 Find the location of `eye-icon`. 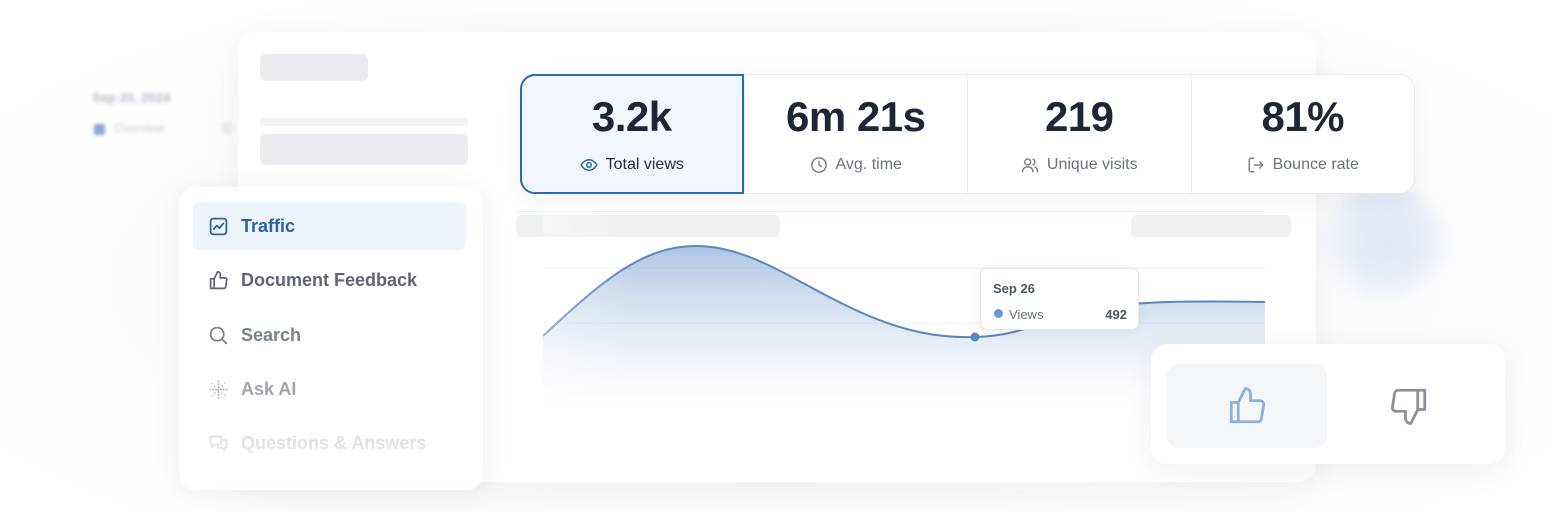

eye-icon is located at coordinates (589, 165).